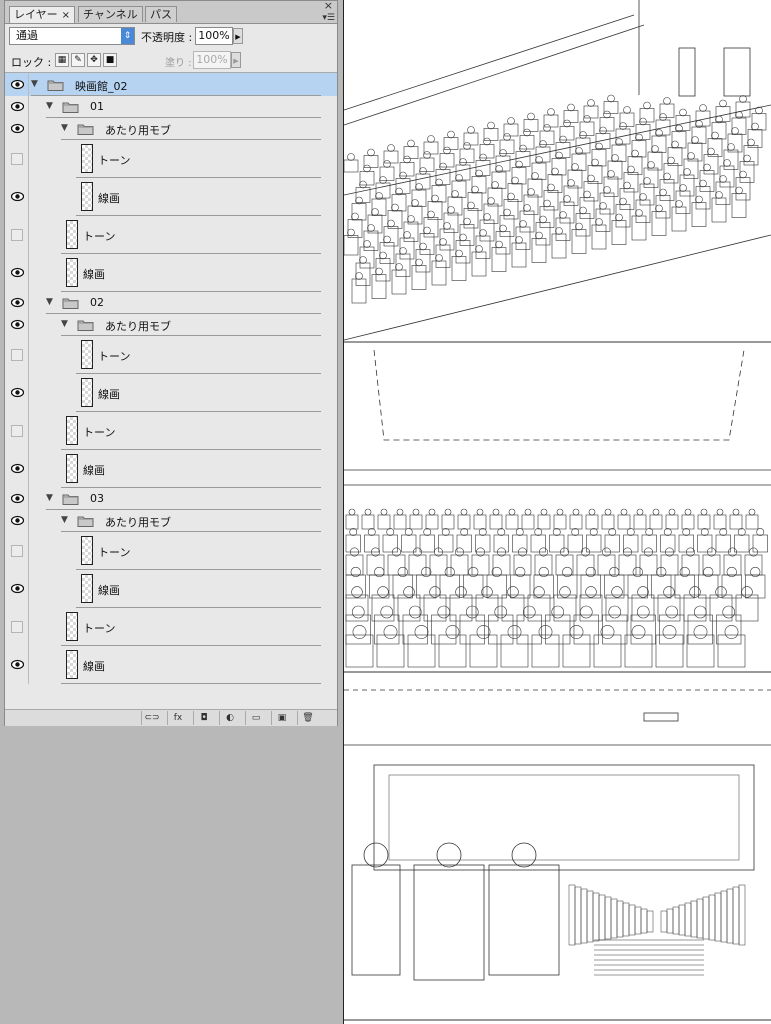  What do you see at coordinates (171, 499) in the screenshot?
I see `layer-group-row: ▼ 03` at bounding box center [171, 499].